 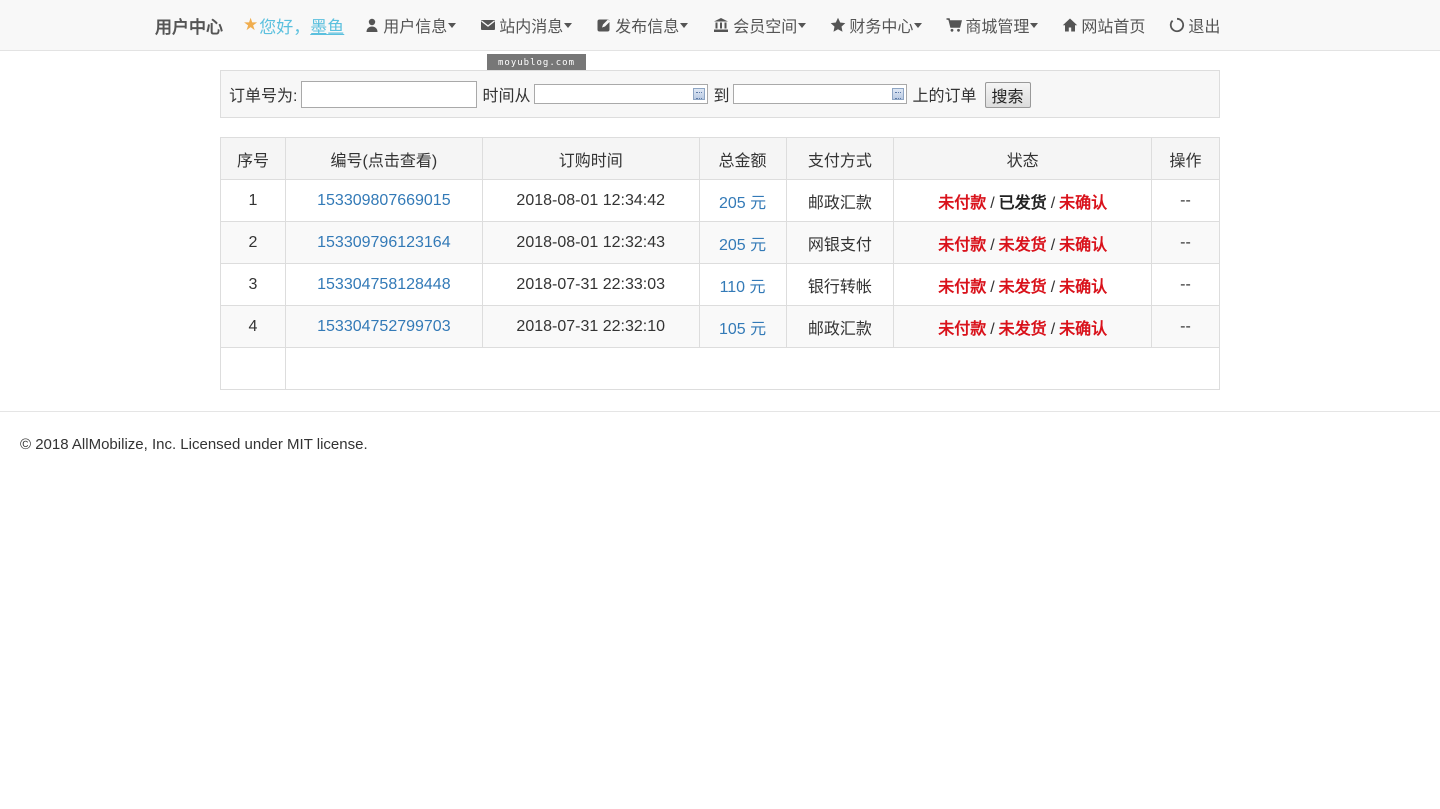 What do you see at coordinates (820, 94) in the screenshot?
I see `date-to-input` at bounding box center [820, 94].